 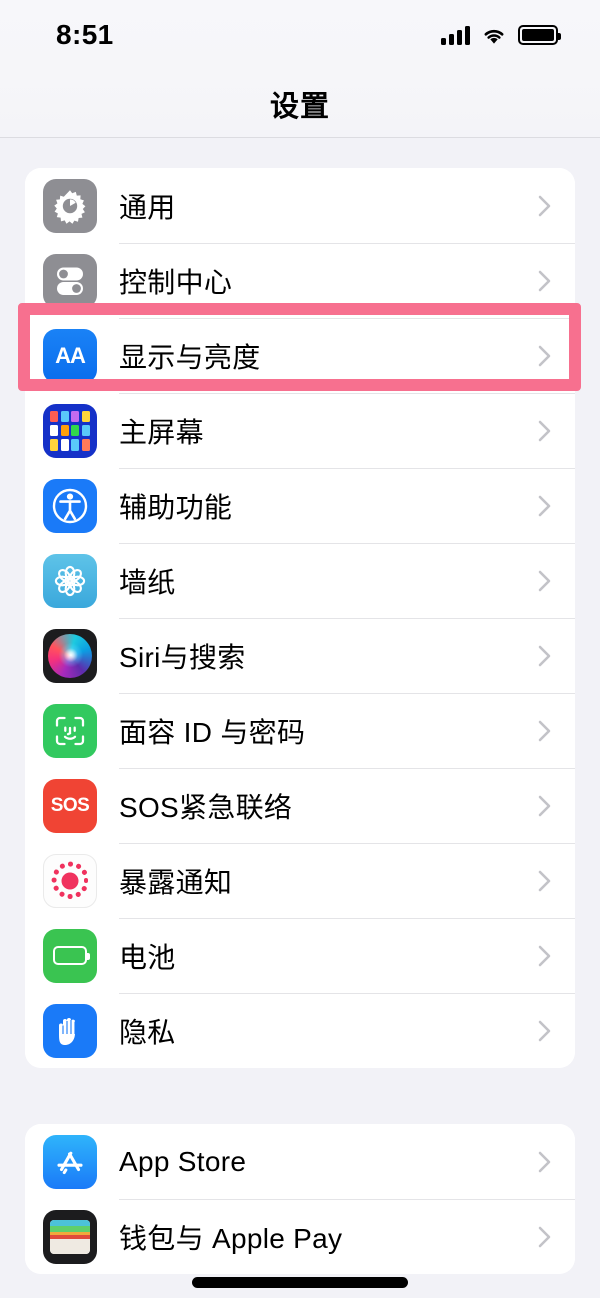 I want to click on settings-row-battery: 电池, so click(x=300, y=955).